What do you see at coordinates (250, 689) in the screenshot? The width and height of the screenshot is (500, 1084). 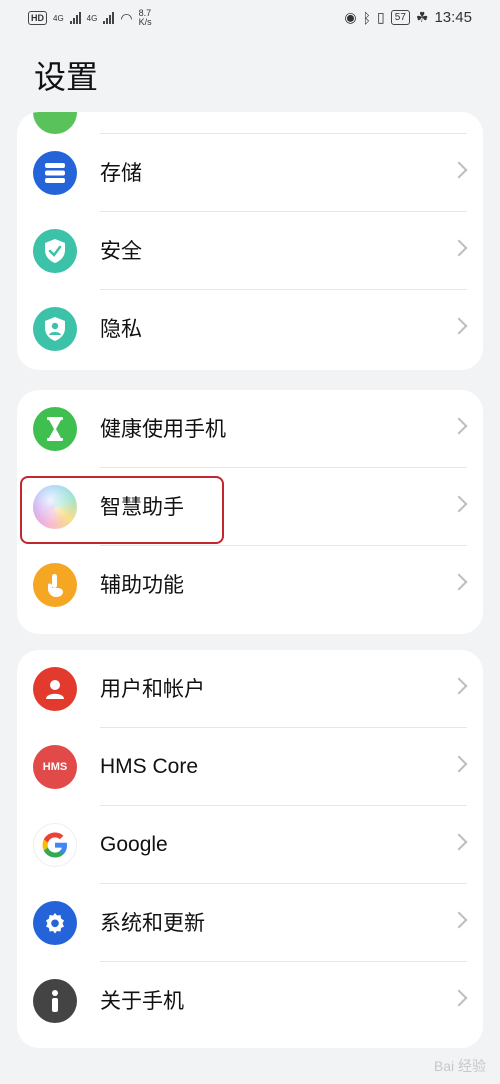 I see `settings-item-users-accounts: 用户和帐户` at bounding box center [250, 689].